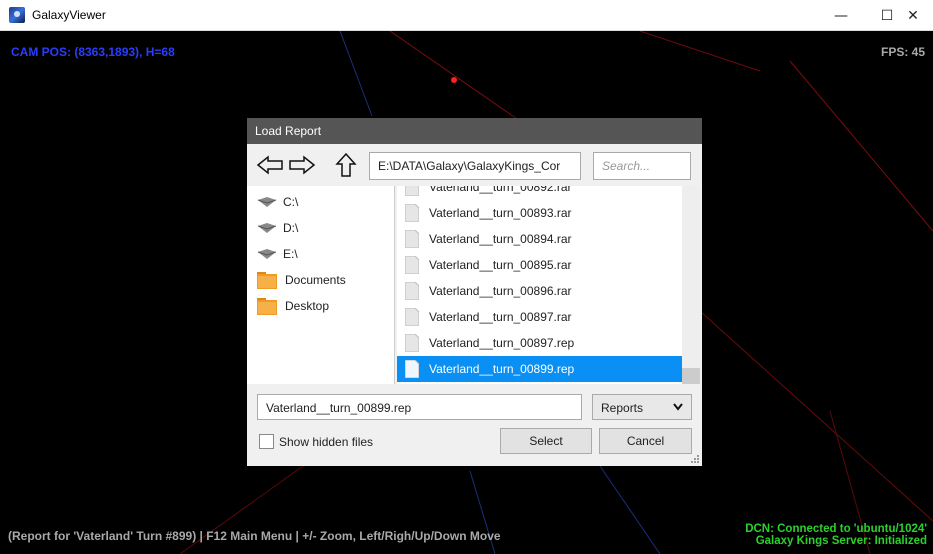 This screenshot has height=554, width=933. Describe the element at coordinates (841, 15) in the screenshot. I see `minimize-button: —` at that location.